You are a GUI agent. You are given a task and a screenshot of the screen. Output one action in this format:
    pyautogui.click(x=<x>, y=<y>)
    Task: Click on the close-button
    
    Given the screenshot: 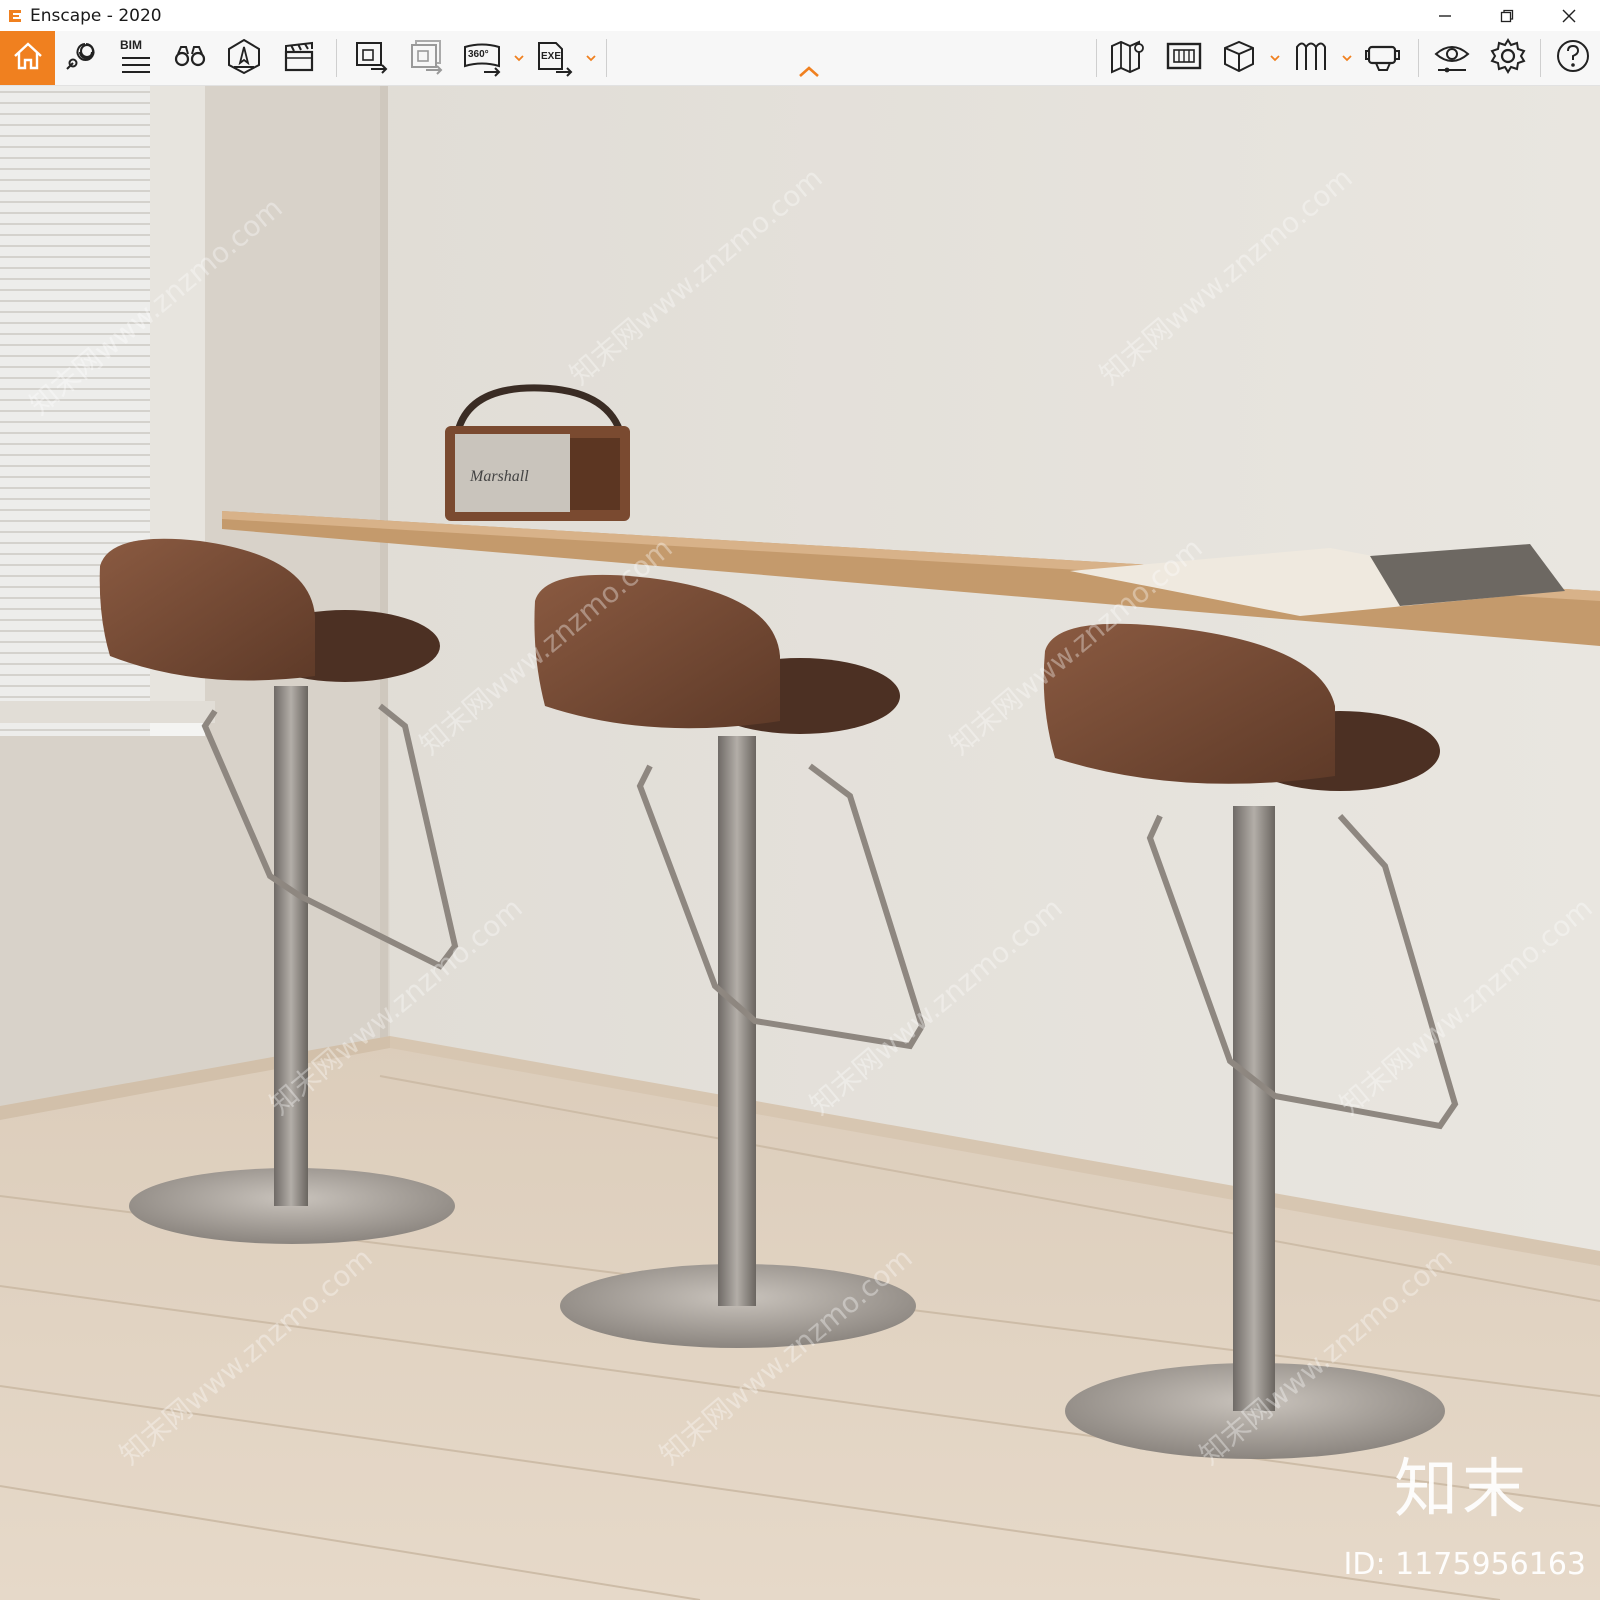 What is the action you would take?
    pyautogui.click(x=1569, y=15)
    